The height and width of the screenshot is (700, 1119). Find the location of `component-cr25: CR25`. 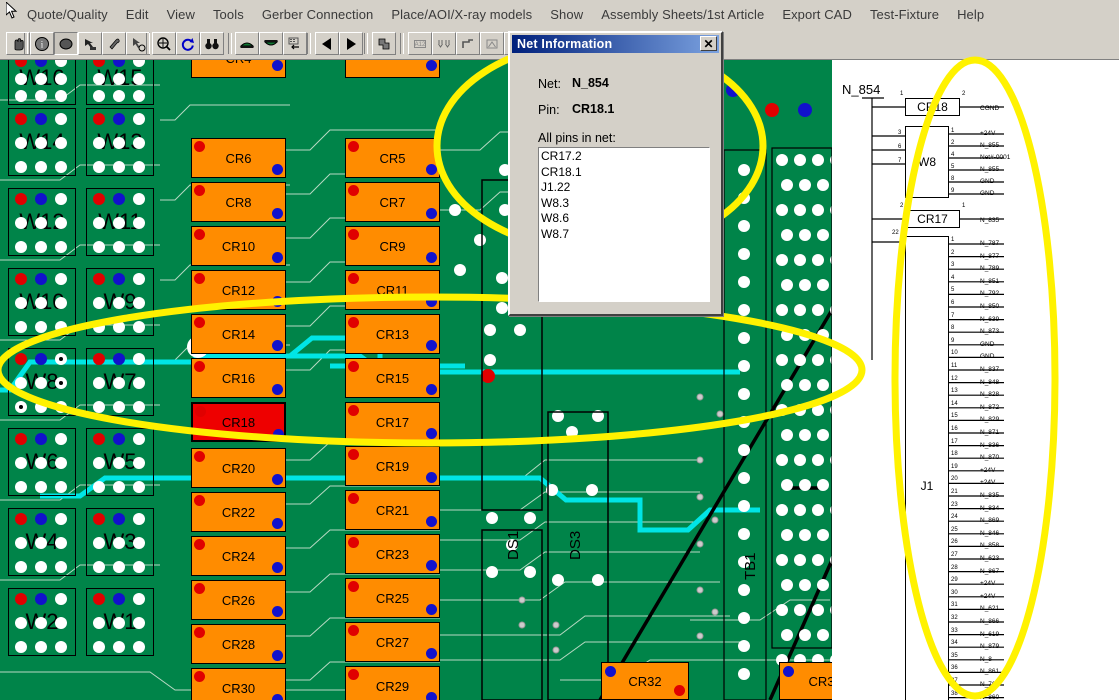

component-cr25: CR25 is located at coordinates (392, 598).